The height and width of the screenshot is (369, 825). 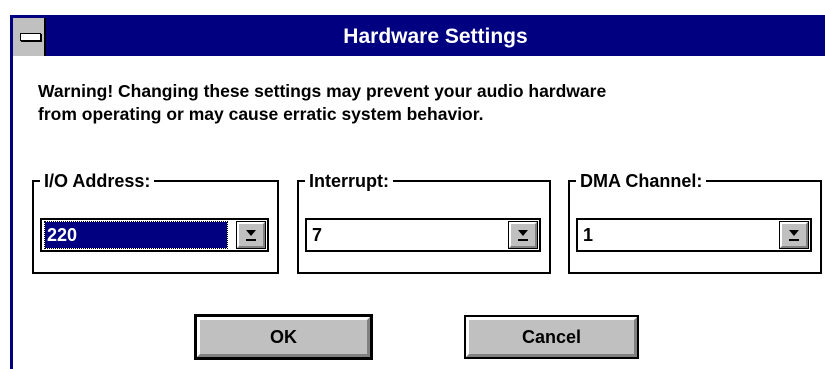 What do you see at coordinates (97, 181) in the screenshot?
I see `io-address-label: I/O Address:` at bounding box center [97, 181].